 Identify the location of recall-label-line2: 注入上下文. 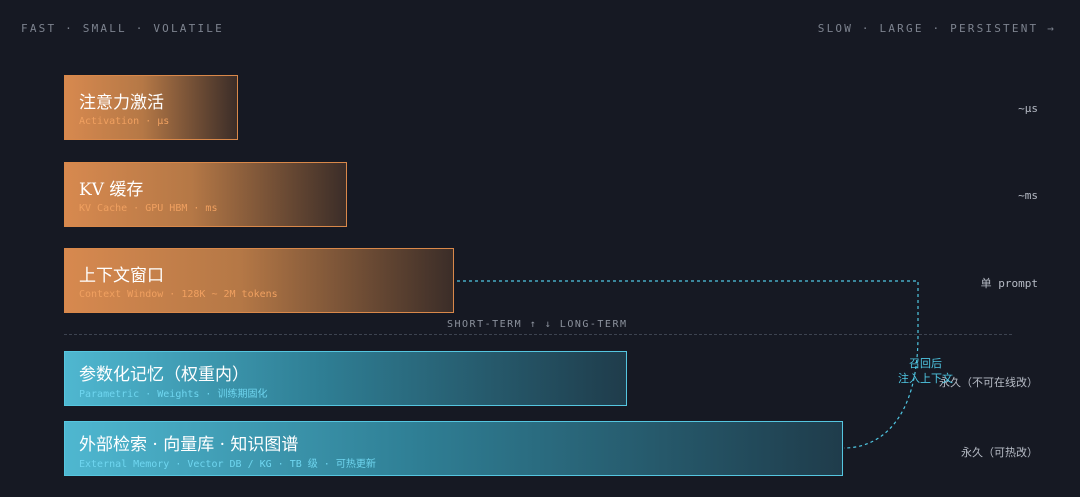
(925, 378).